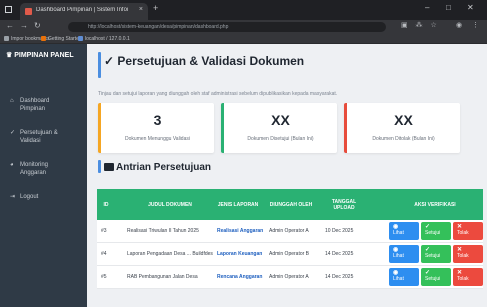 The image size is (487, 307). I want to click on extension-icons: ▣ ⁂ ☆, so click(420, 25).